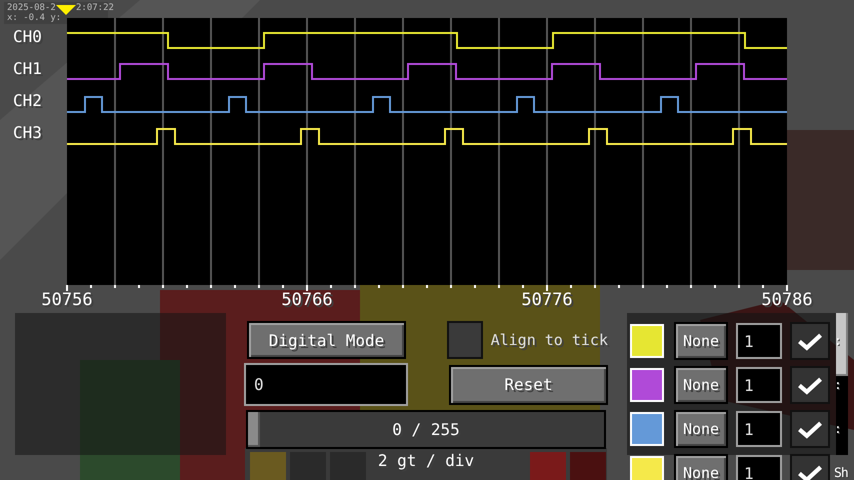  I want to click on channel-label: CH2, so click(27, 101).